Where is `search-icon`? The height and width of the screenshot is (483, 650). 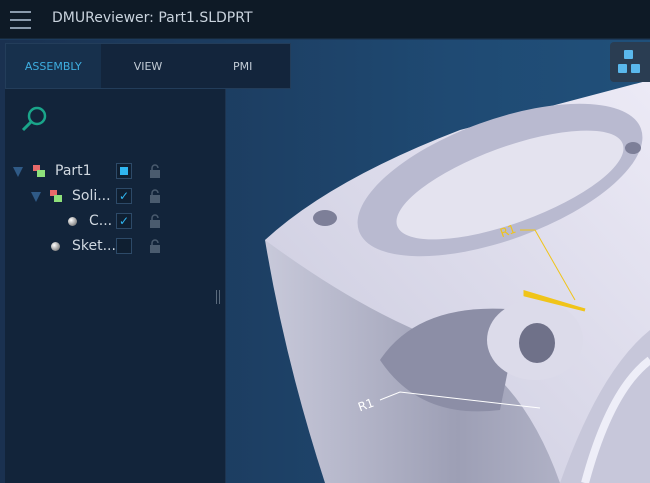 search-icon is located at coordinates (34, 120).